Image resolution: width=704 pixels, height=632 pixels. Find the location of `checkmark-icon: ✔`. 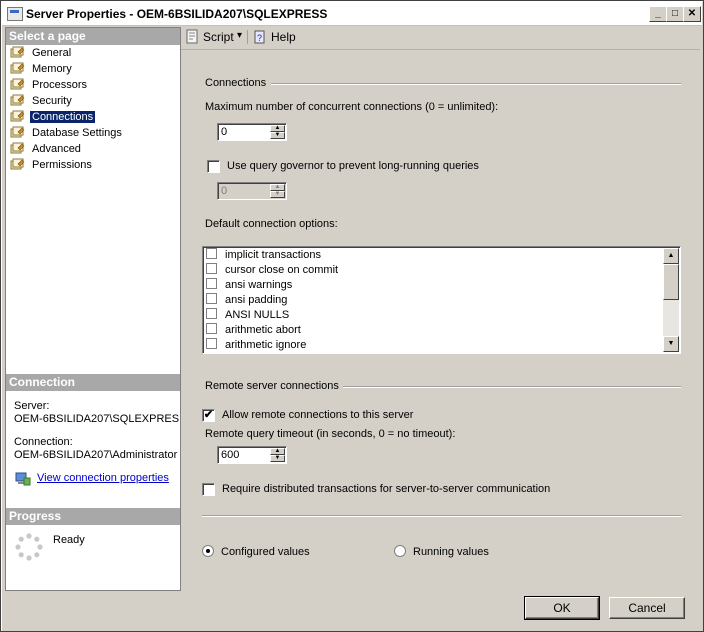

checkmark-icon: ✔ is located at coordinates (208, 415).